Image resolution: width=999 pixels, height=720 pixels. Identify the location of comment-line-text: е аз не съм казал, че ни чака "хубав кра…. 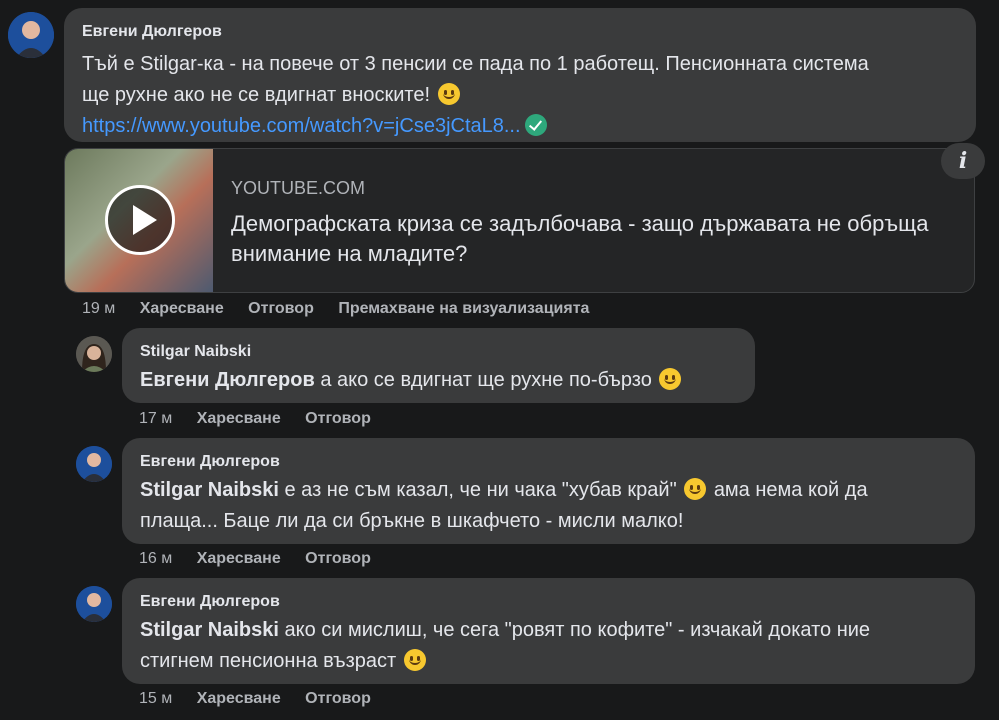
(480, 490).